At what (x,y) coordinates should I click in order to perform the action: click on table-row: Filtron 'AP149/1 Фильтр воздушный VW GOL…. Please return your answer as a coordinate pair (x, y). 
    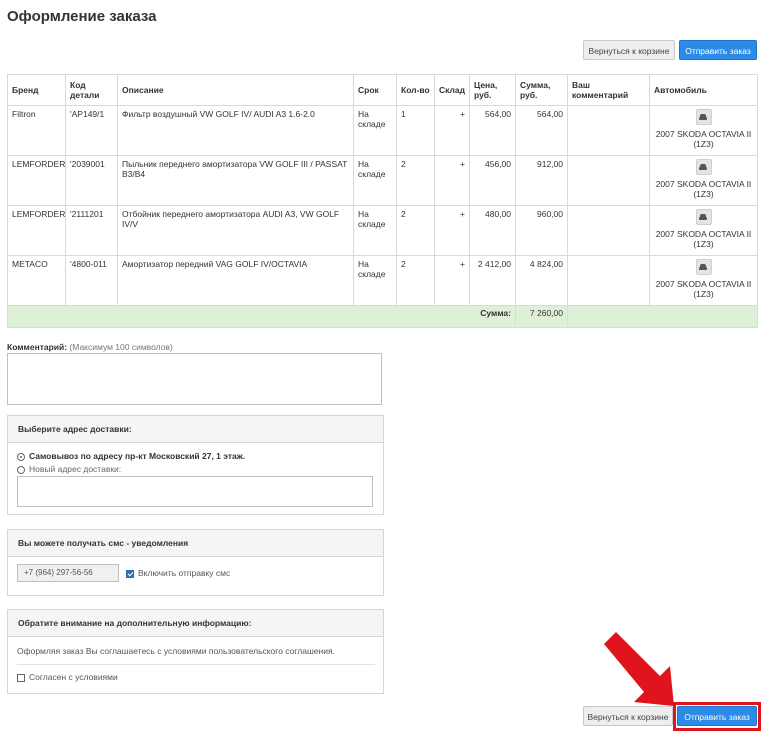
    Looking at the image, I should click on (382, 130).